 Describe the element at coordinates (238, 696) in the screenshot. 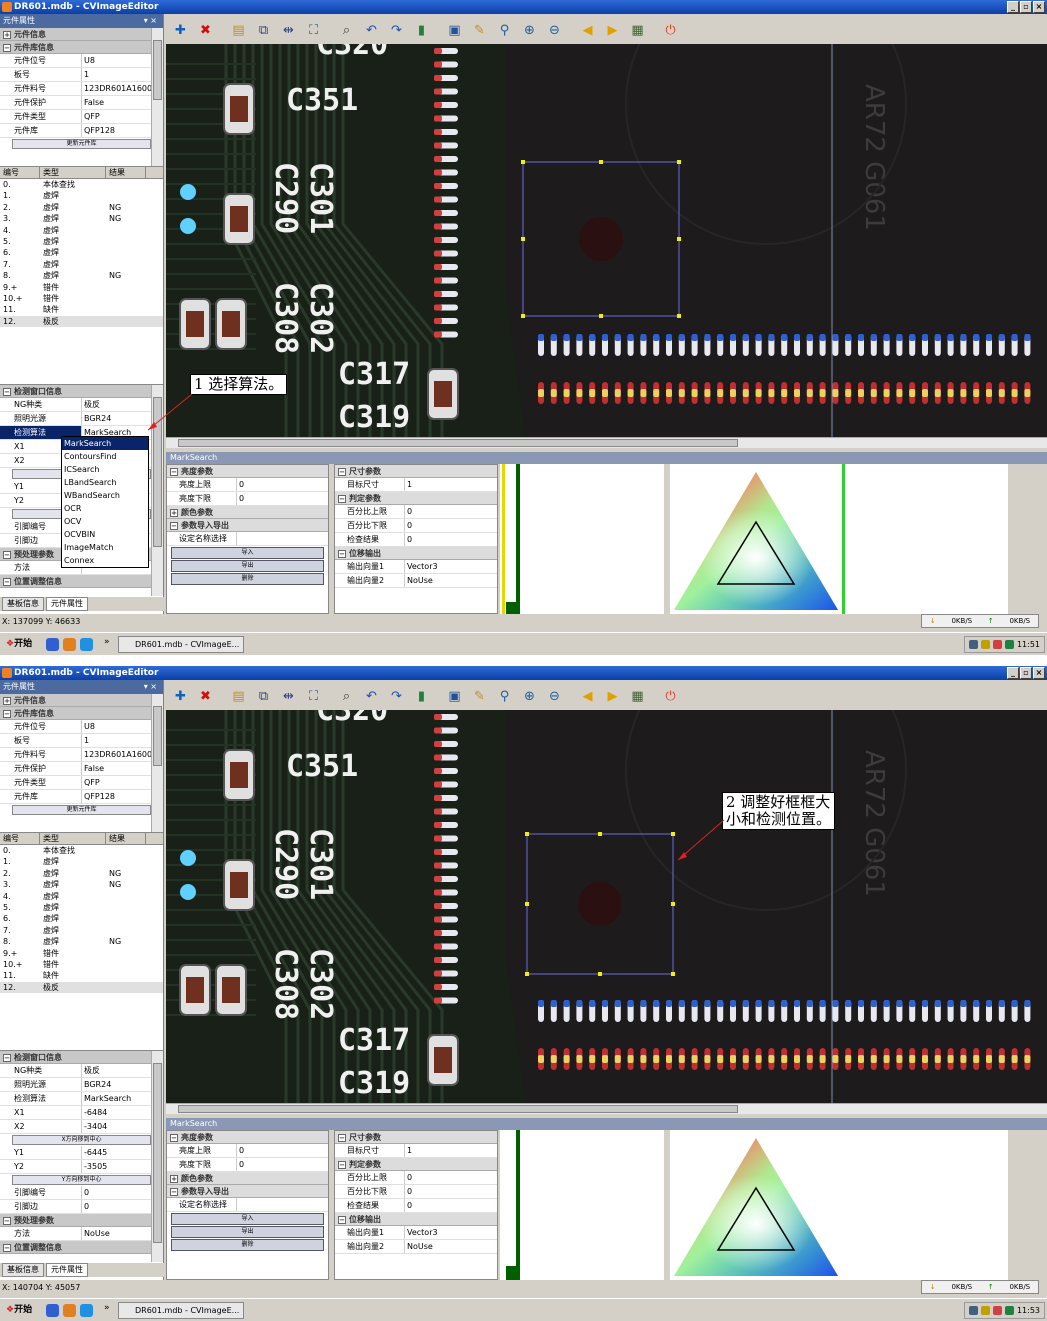

I see `open-icon: ▤` at that location.